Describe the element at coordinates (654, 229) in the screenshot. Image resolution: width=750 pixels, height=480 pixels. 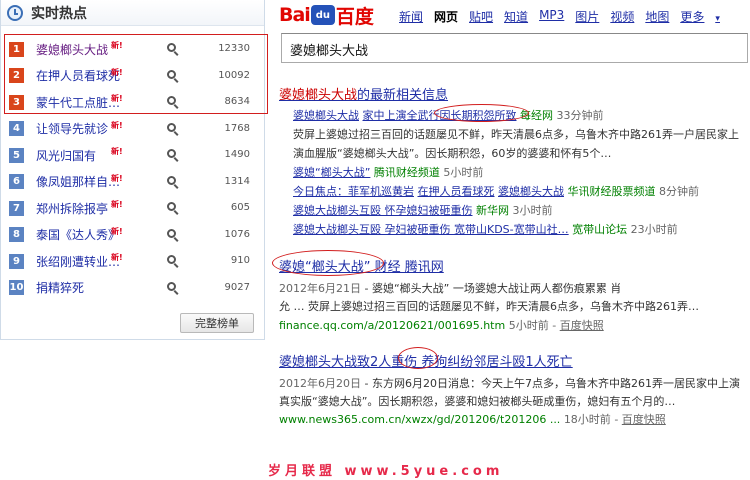
I see `news-time: 23小时前` at that location.